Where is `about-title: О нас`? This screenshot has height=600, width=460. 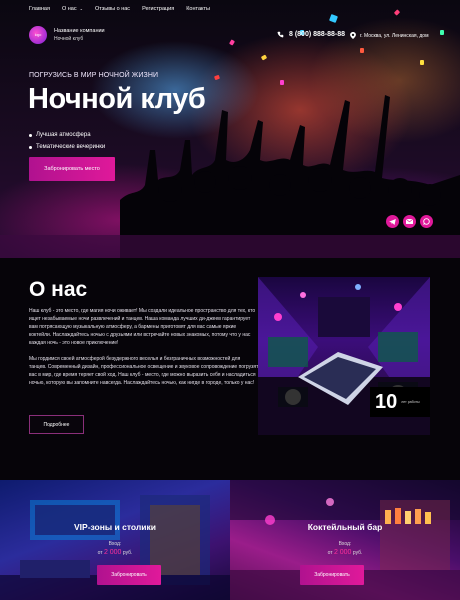 about-title: О нас is located at coordinates (58, 289).